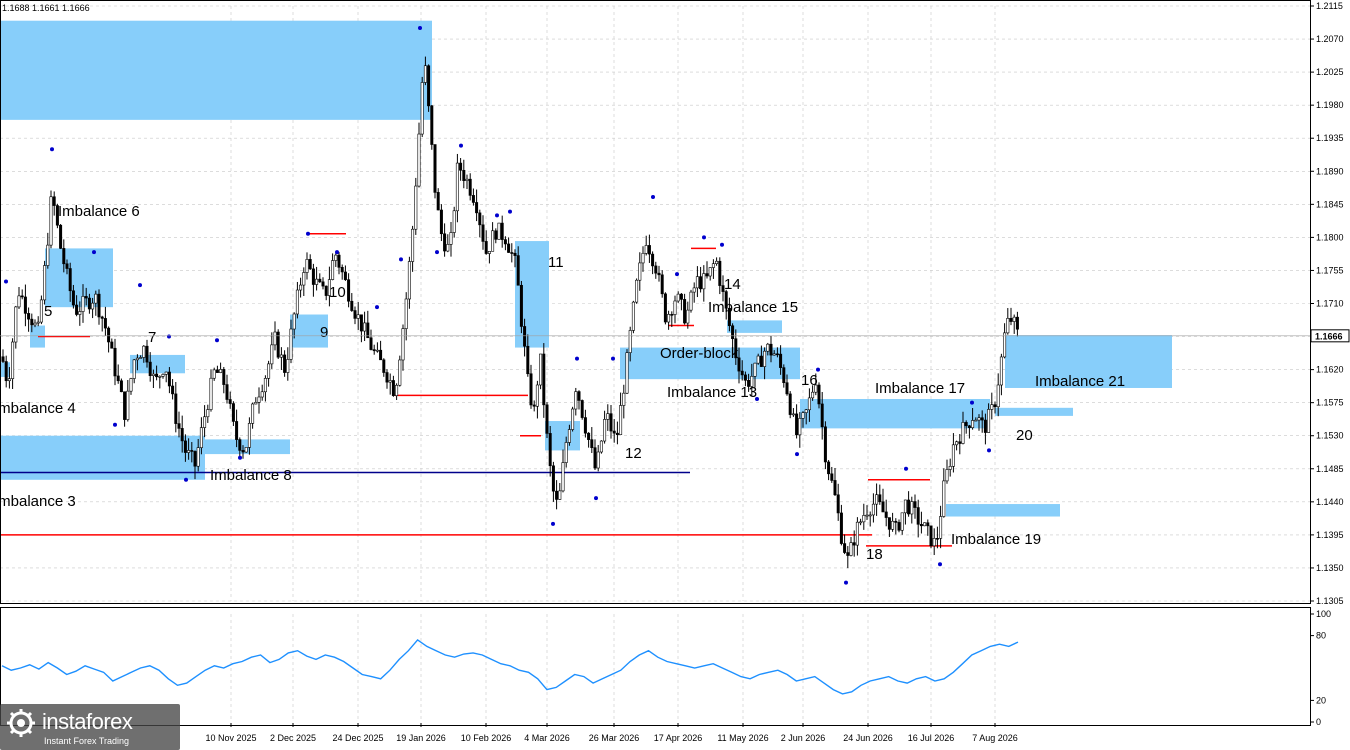 The image size is (1350, 750). What do you see at coordinates (152, 337) in the screenshot?
I see `zone-label: 7` at bounding box center [152, 337].